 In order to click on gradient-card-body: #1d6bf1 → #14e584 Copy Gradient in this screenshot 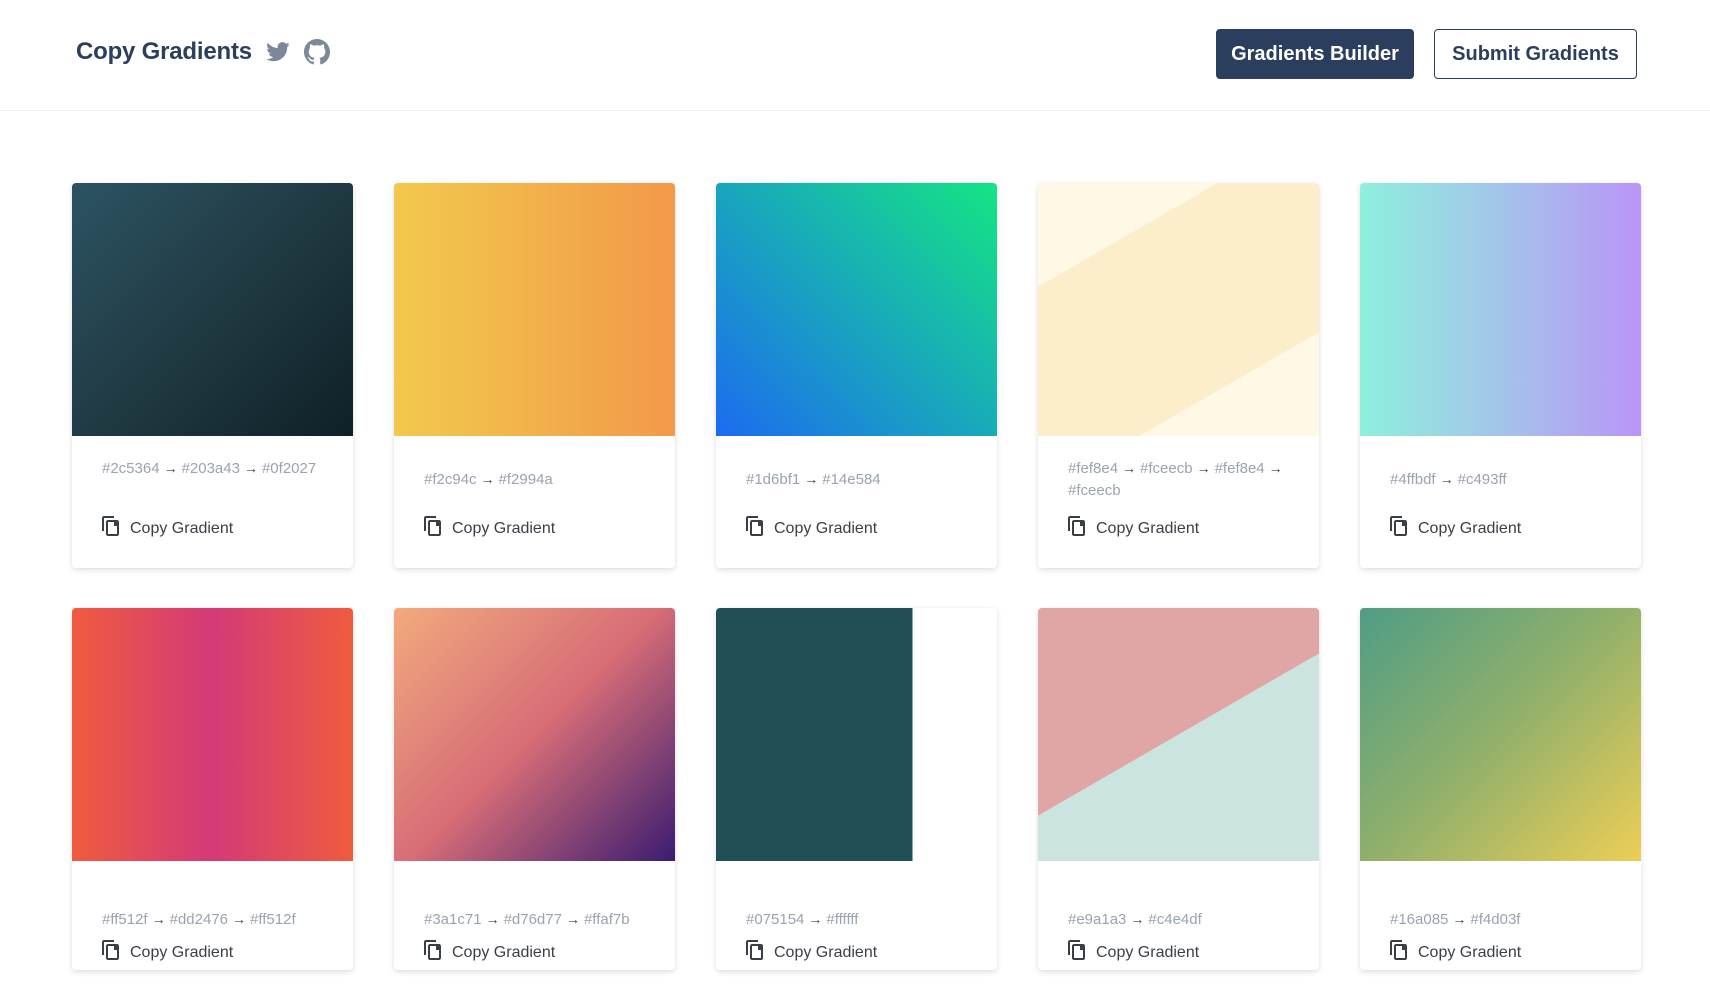, I will do `click(856, 375)`.